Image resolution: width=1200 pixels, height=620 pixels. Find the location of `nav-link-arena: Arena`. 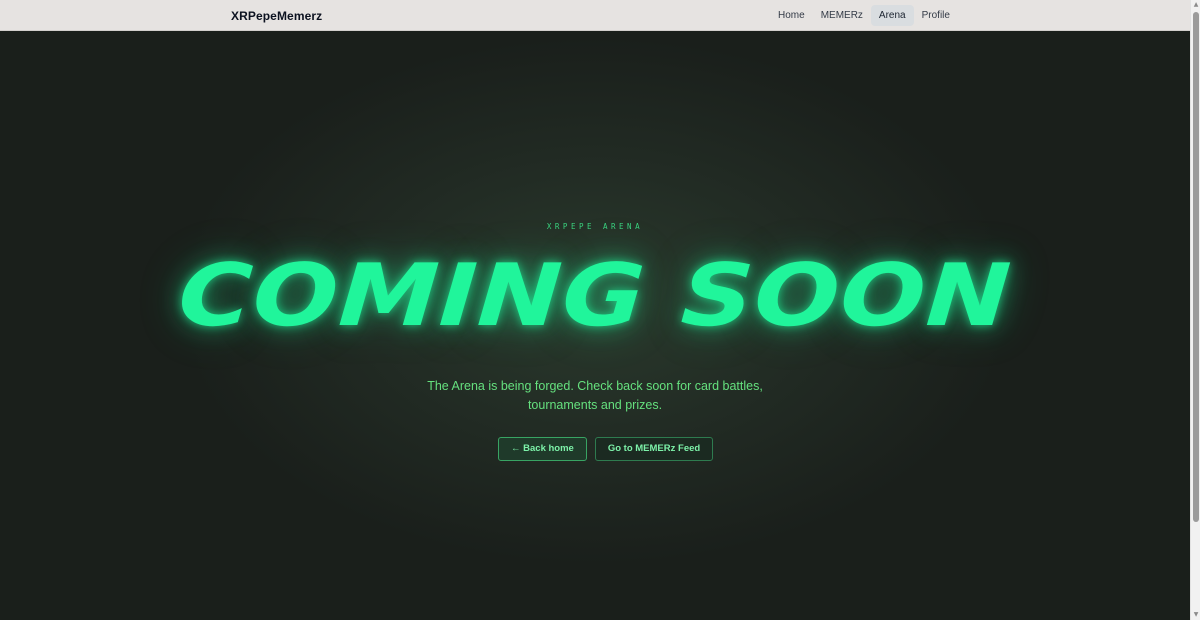

nav-link-arena: Arena is located at coordinates (892, 15).